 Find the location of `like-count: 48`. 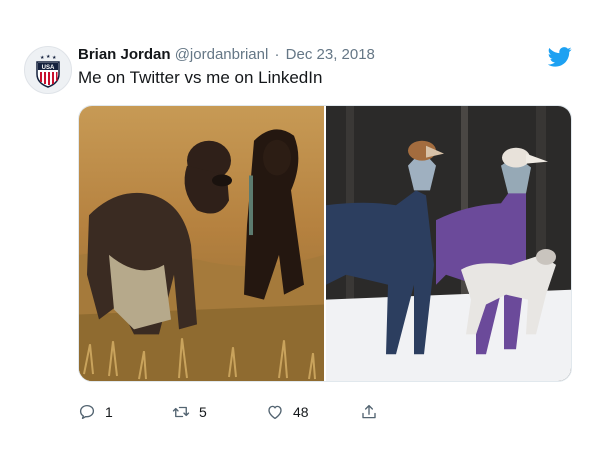

like-count: 48 is located at coordinates (301, 412).